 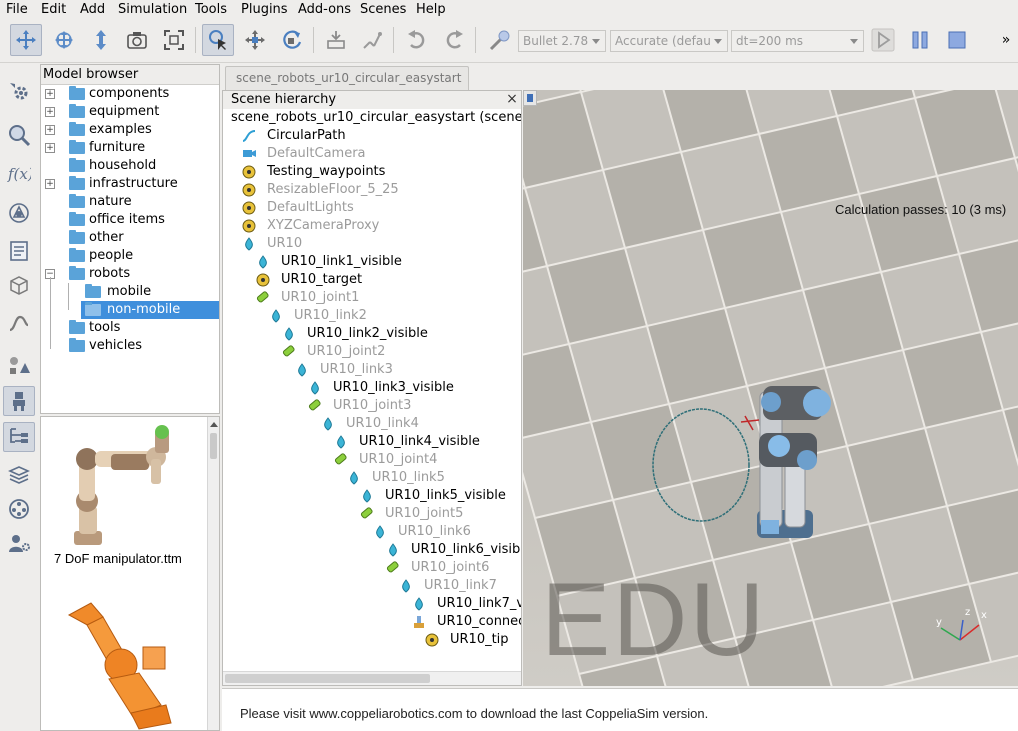 I want to click on click-select-button, so click(x=218, y=40).